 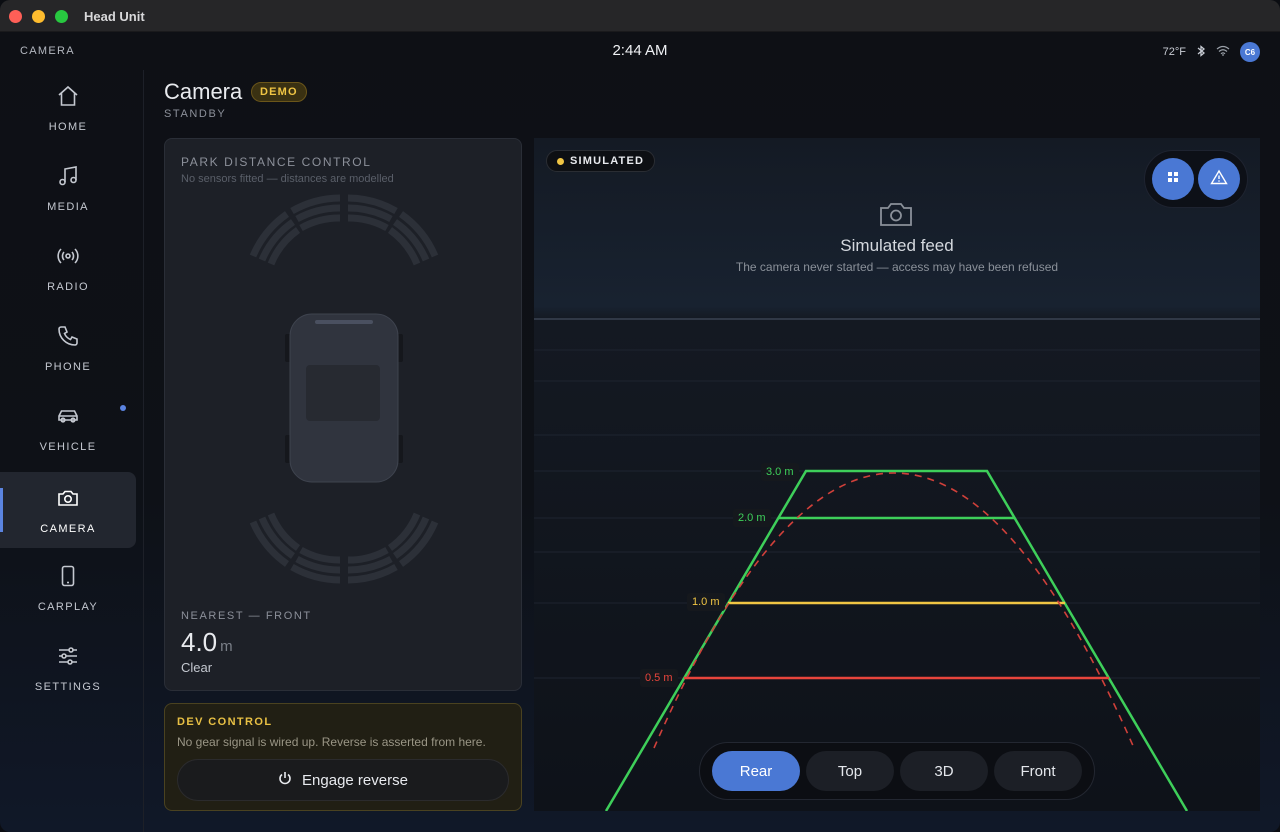 What do you see at coordinates (640, 16) in the screenshot?
I see `title-bar: Head Unit` at bounding box center [640, 16].